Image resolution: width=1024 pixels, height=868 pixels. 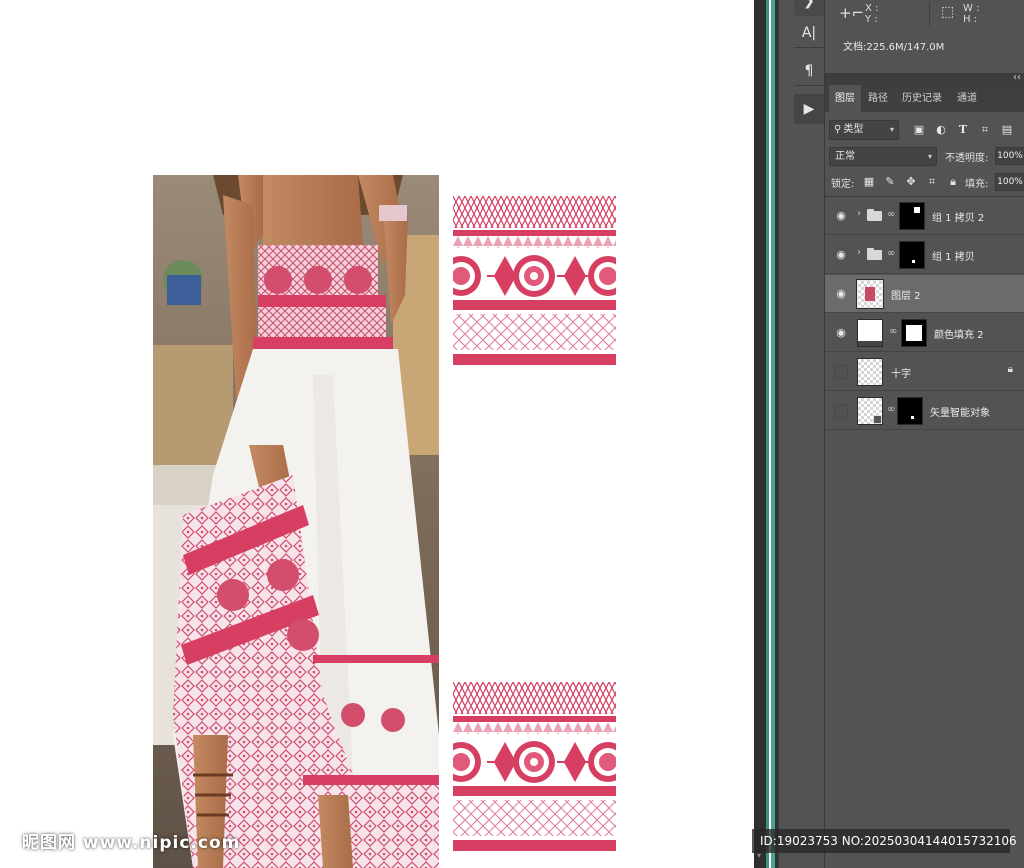 What do you see at coordinates (890, 182) in the screenshot?
I see `lock-image-pixels-icon: ✎` at bounding box center [890, 182].